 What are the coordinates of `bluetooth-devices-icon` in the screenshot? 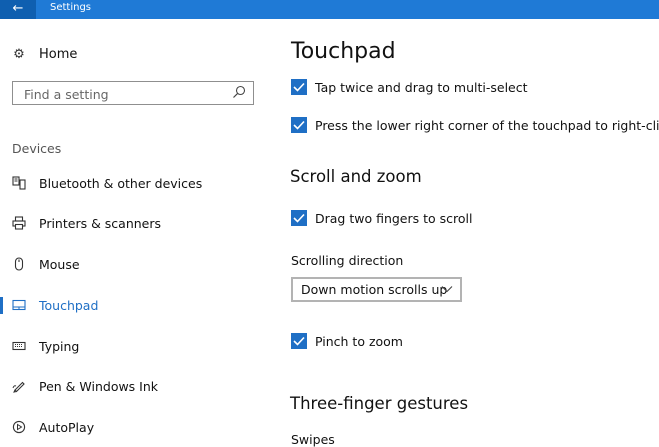 It's located at (19, 183).